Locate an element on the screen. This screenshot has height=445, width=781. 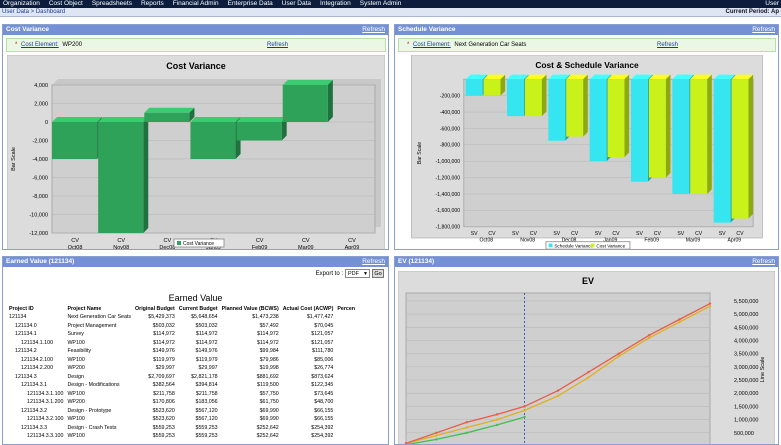
table-cell: 121134.3.2.100 is located at coordinates (45, 419).